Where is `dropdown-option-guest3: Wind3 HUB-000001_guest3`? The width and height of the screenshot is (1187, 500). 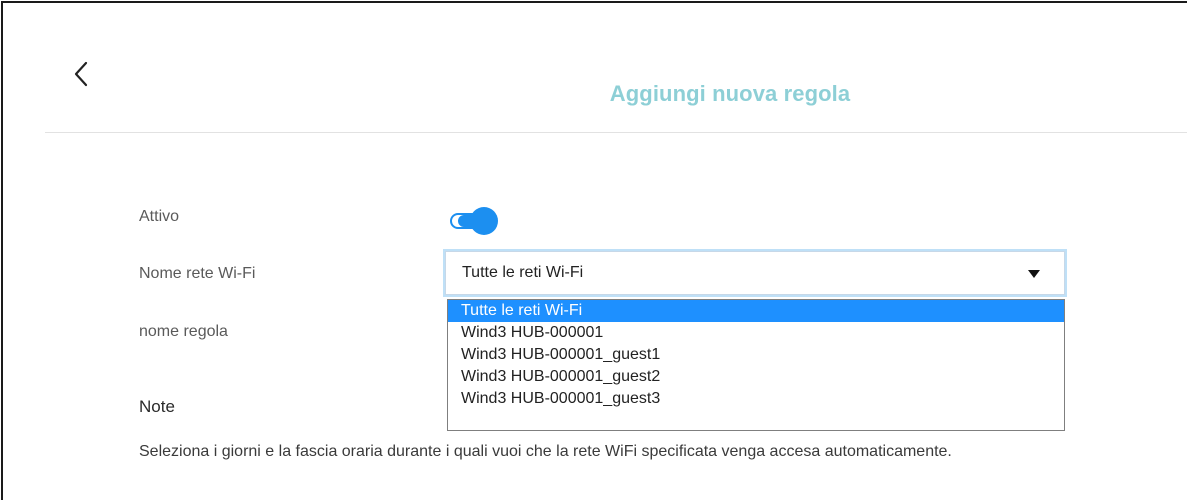 dropdown-option-guest3: Wind3 HUB-000001_guest3 is located at coordinates (756, 399).